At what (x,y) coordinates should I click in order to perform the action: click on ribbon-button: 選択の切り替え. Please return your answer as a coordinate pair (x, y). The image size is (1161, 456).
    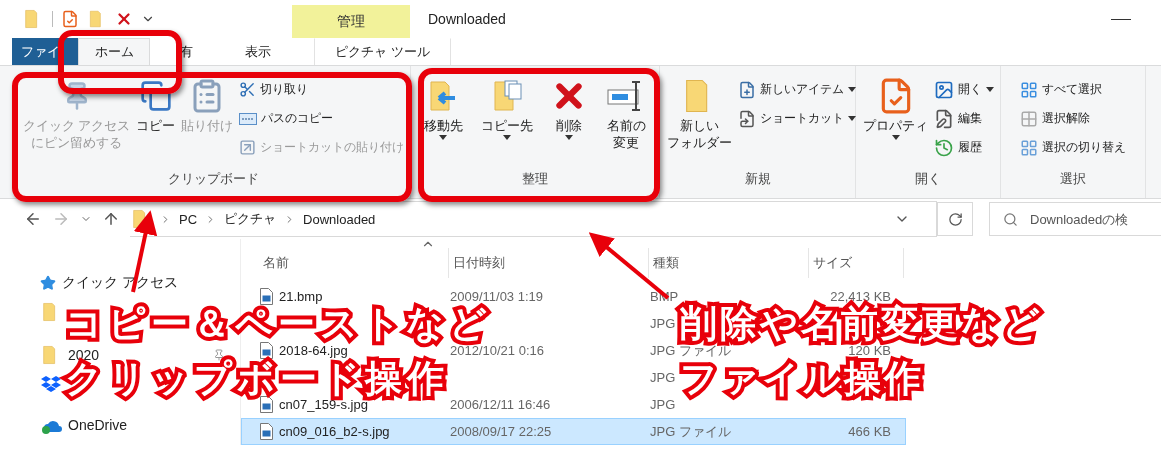
    Looking at the image, I should click on (1073, 147).